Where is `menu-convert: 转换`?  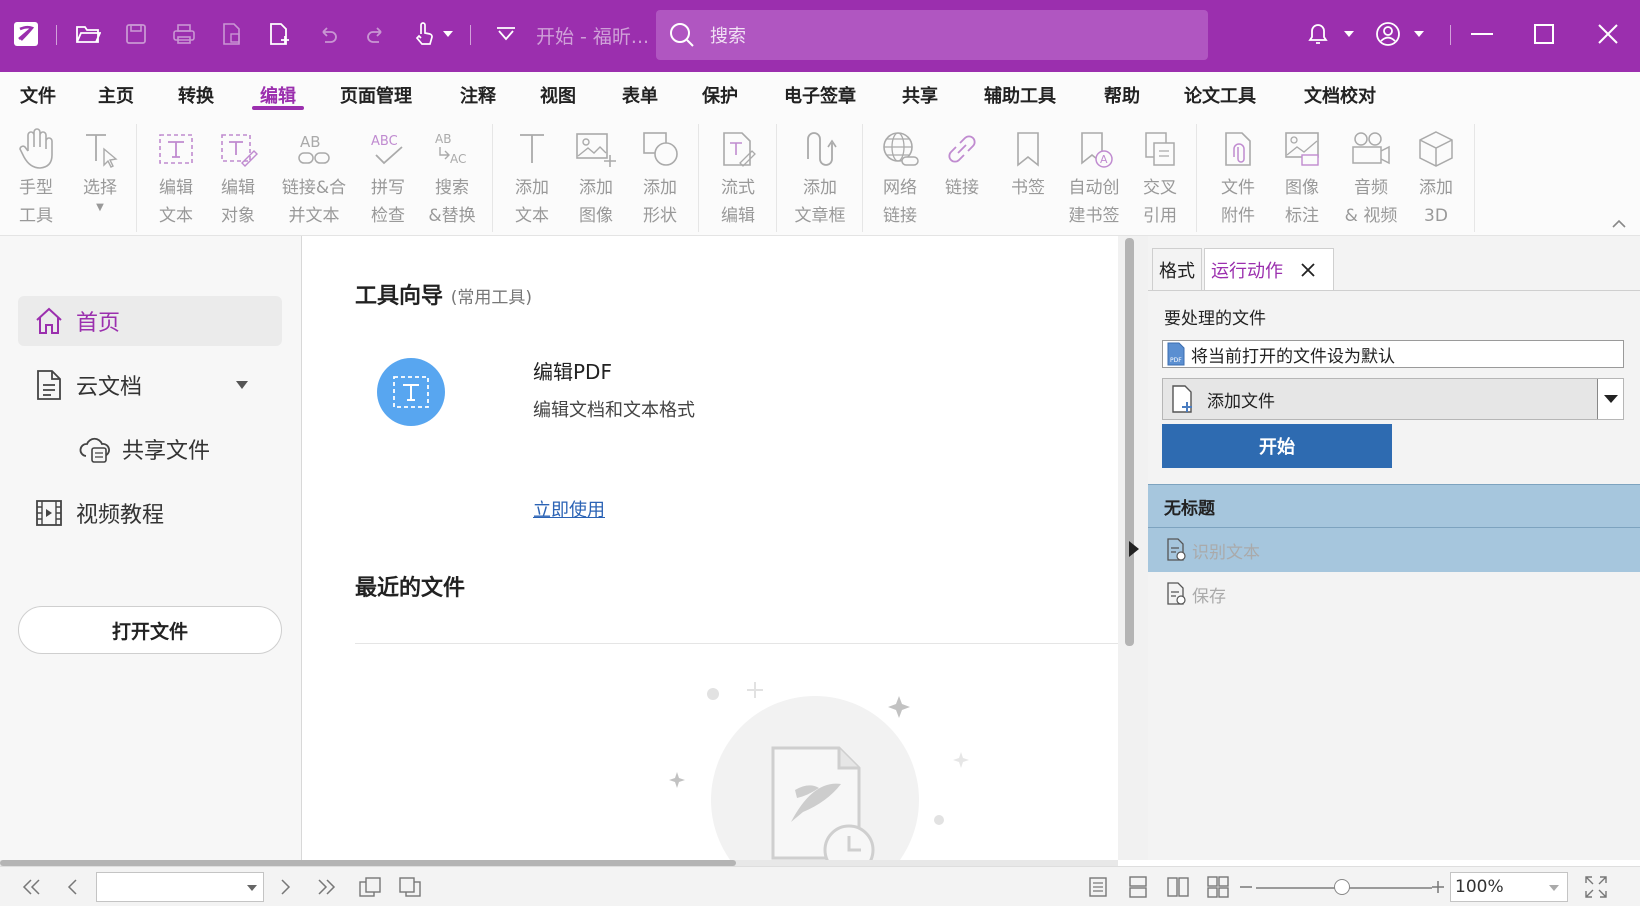 menu-convert: 转换 is located at coordinates (196, 95).